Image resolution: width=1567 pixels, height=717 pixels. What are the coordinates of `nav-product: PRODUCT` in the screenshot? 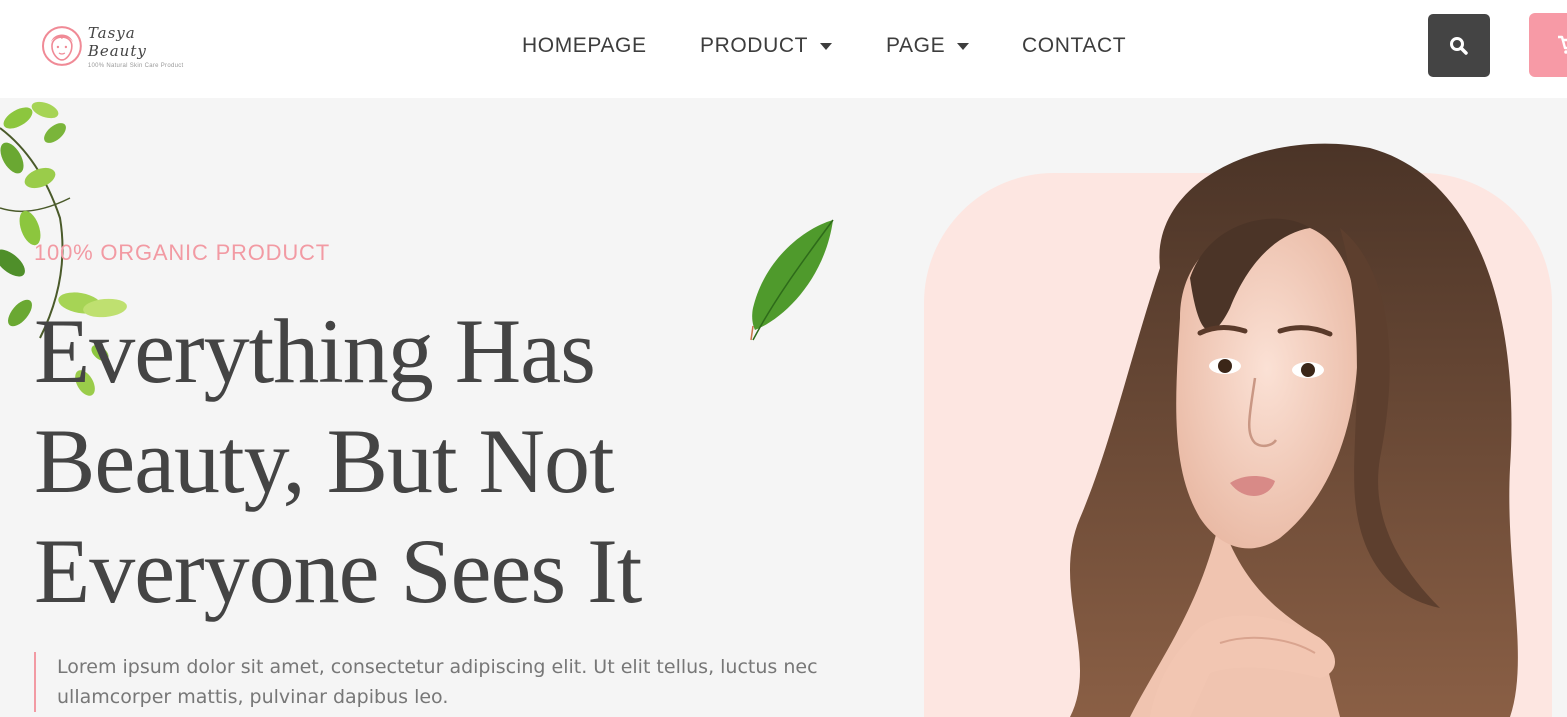 It's located at (766, 46).